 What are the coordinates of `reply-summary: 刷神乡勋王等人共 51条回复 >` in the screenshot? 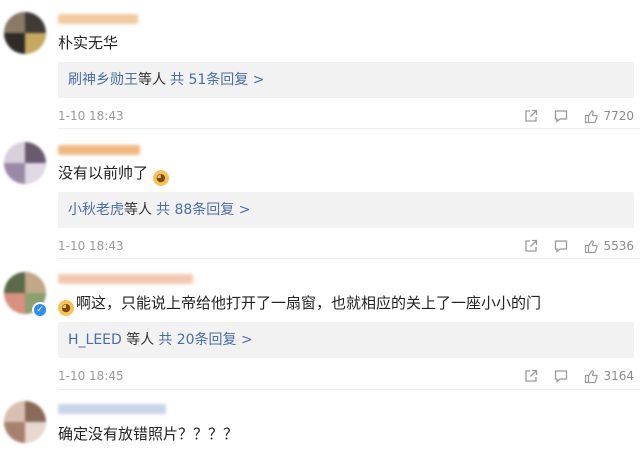 It's located at (346, 80).